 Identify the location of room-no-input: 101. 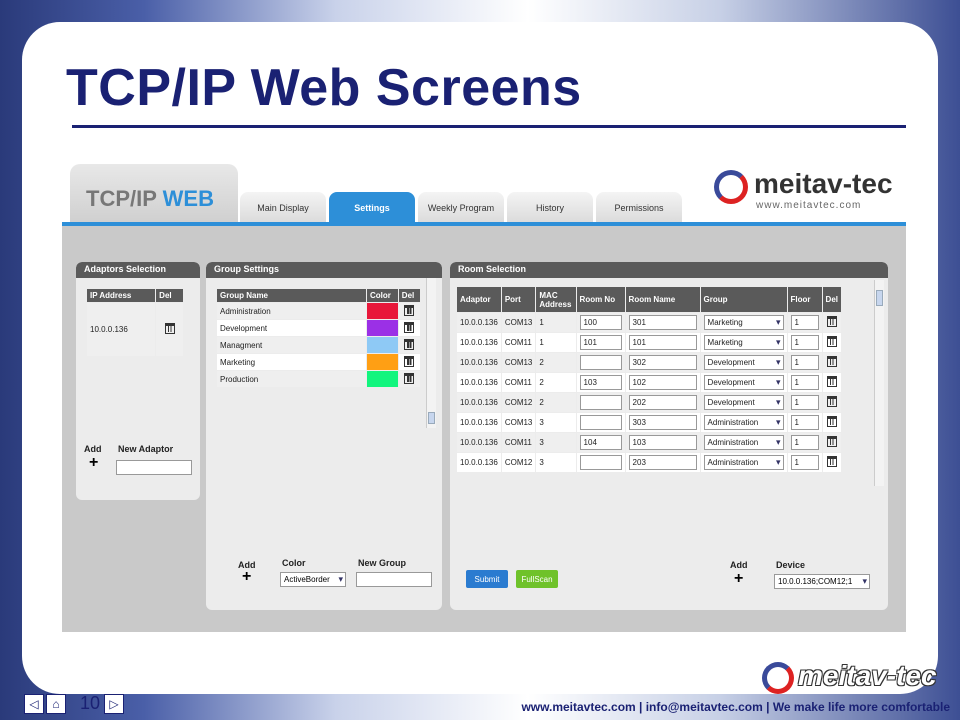
(600, 342).